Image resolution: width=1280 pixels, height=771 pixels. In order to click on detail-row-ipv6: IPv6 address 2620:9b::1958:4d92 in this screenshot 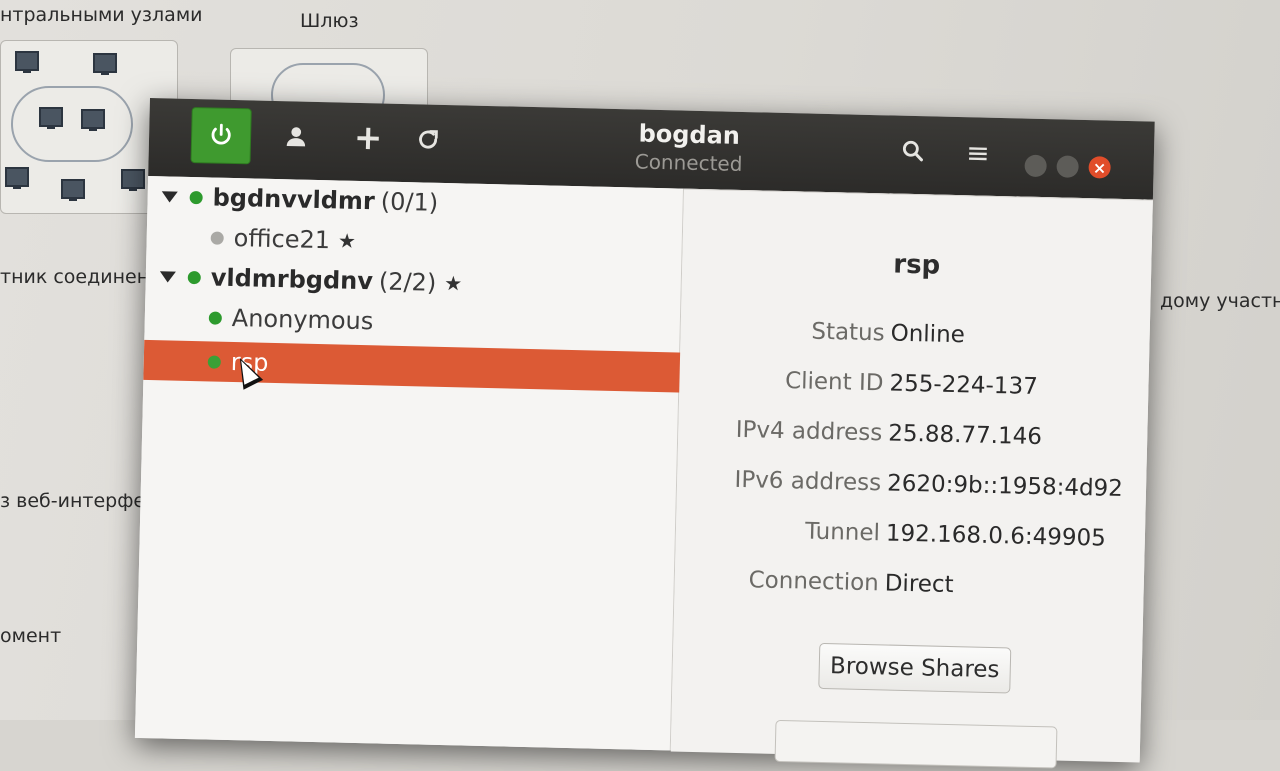, I will do `click(912, 491)`.